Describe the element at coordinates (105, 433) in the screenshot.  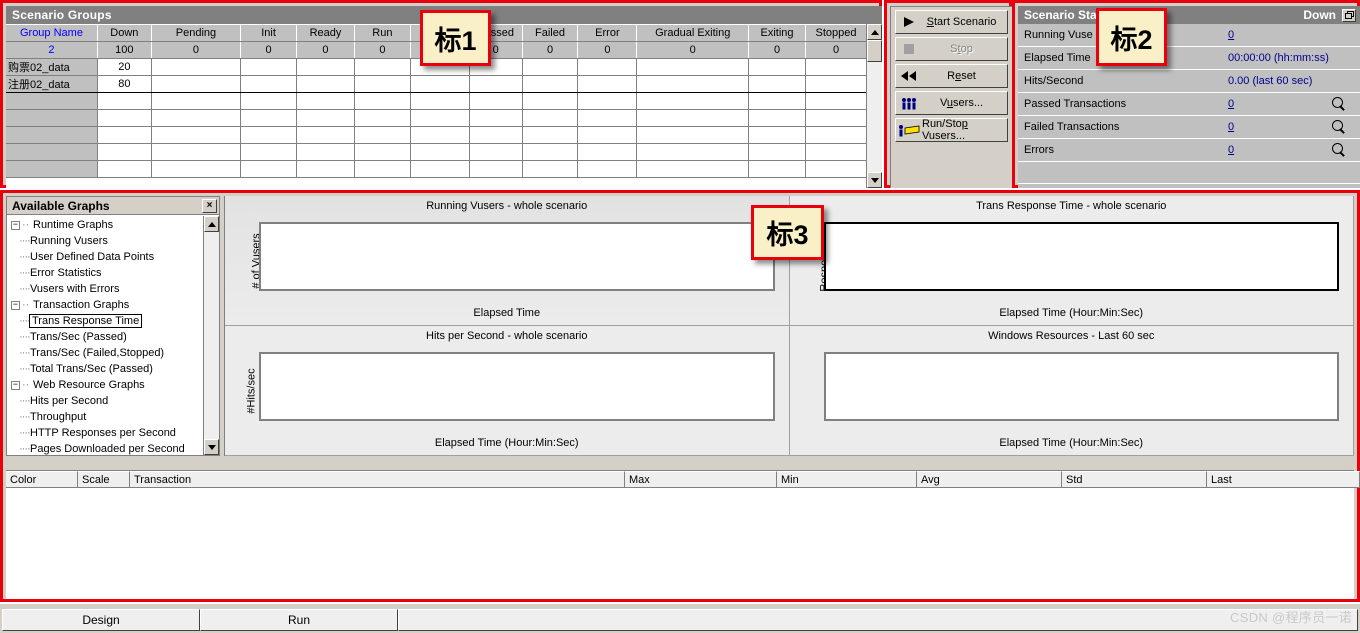
I see `tree-node-http-responses-per-second: ···· HTTP Responses per Second` at that location.